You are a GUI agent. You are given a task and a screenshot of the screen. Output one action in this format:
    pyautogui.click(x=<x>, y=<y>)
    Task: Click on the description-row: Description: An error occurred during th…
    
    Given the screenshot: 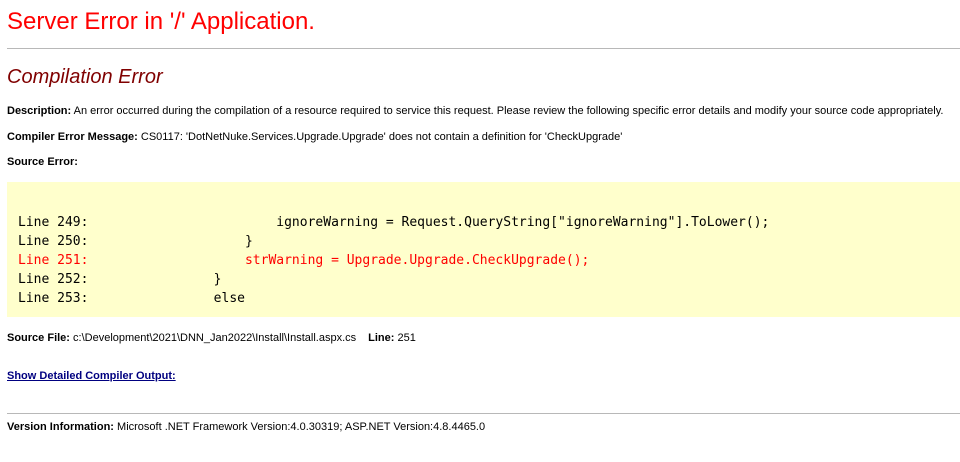 What is the action you would take?
    pyautogui.click(x=475, y=111)
    